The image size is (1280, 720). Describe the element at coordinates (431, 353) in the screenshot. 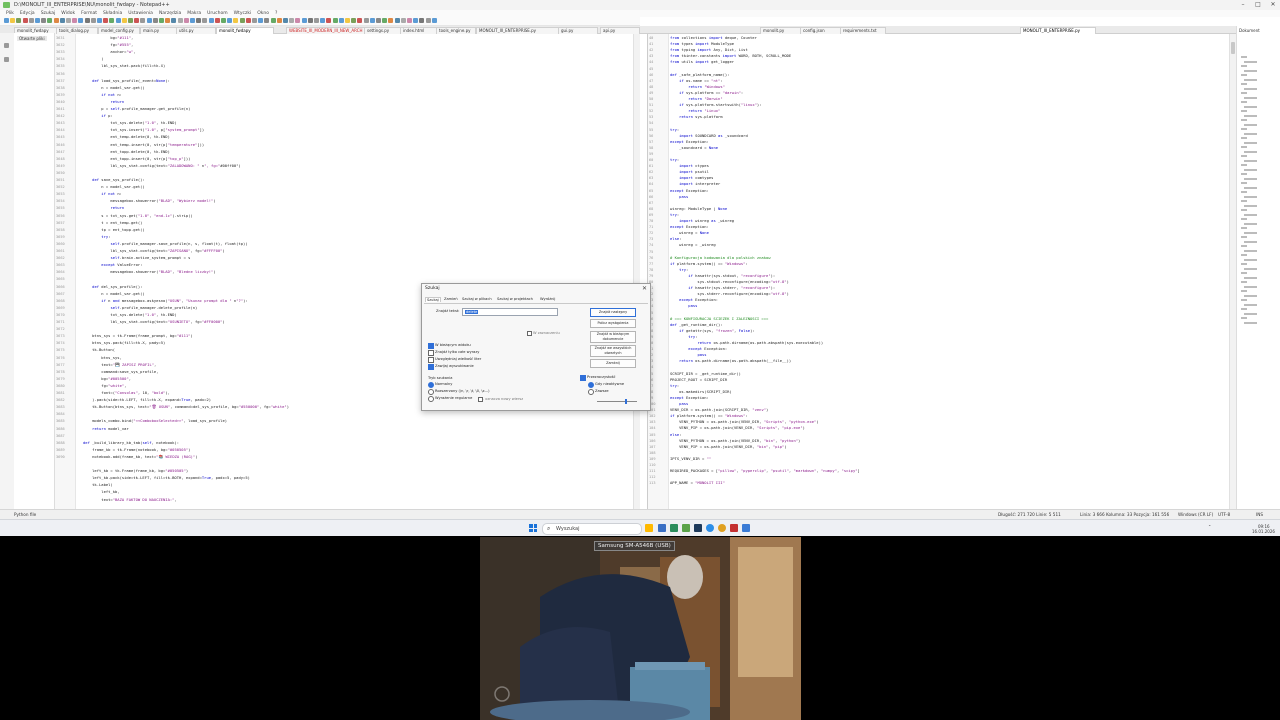

I see `whole-word-checkbox` at that location.